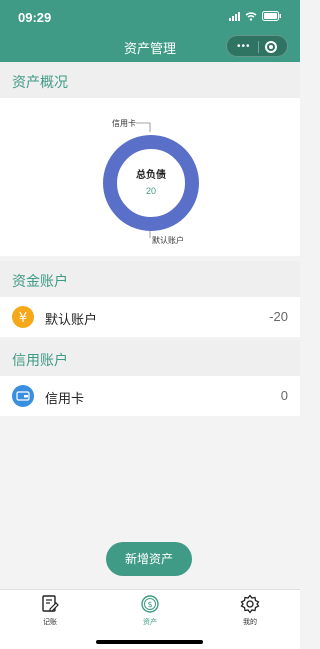  I want to click on fund-accounts-header: 资金账户, so click(150, 279).